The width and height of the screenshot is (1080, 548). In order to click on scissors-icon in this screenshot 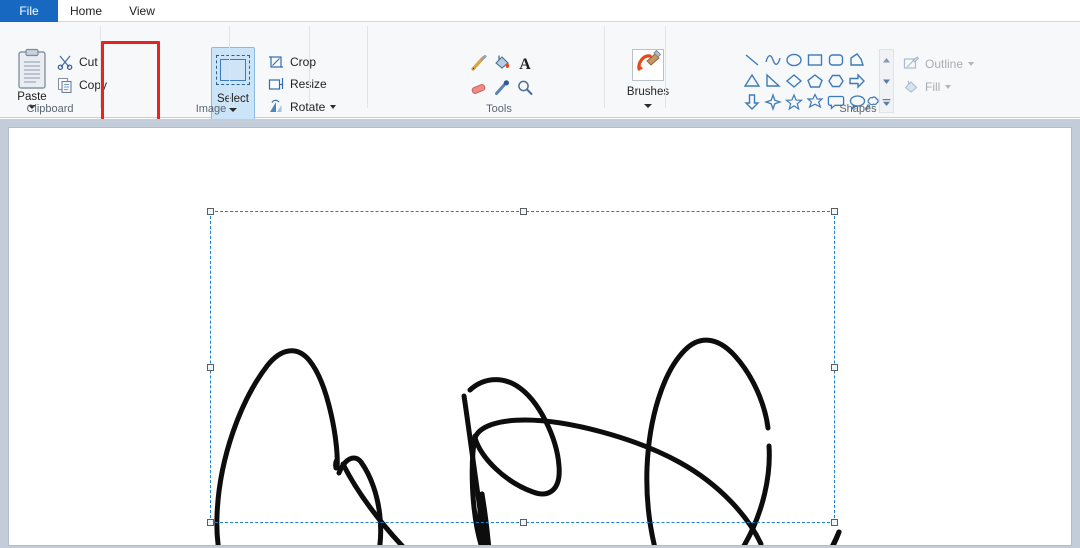, I will do `click(65, 62)`.